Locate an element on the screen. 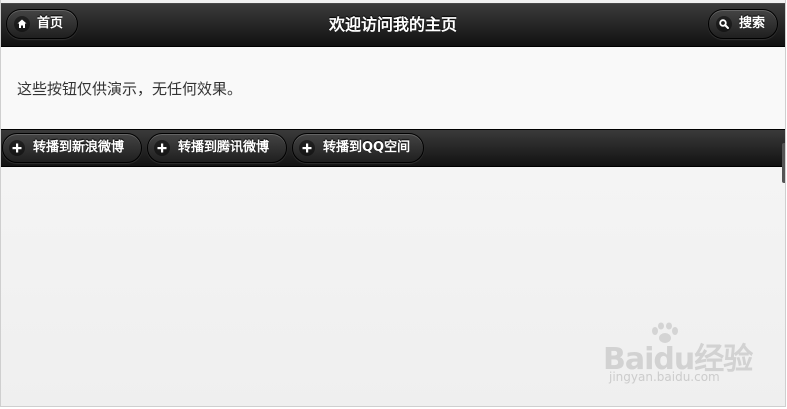  header-bar: 首页 欢迎访问我的主页 搜索 is located at coordinates (393, 25).